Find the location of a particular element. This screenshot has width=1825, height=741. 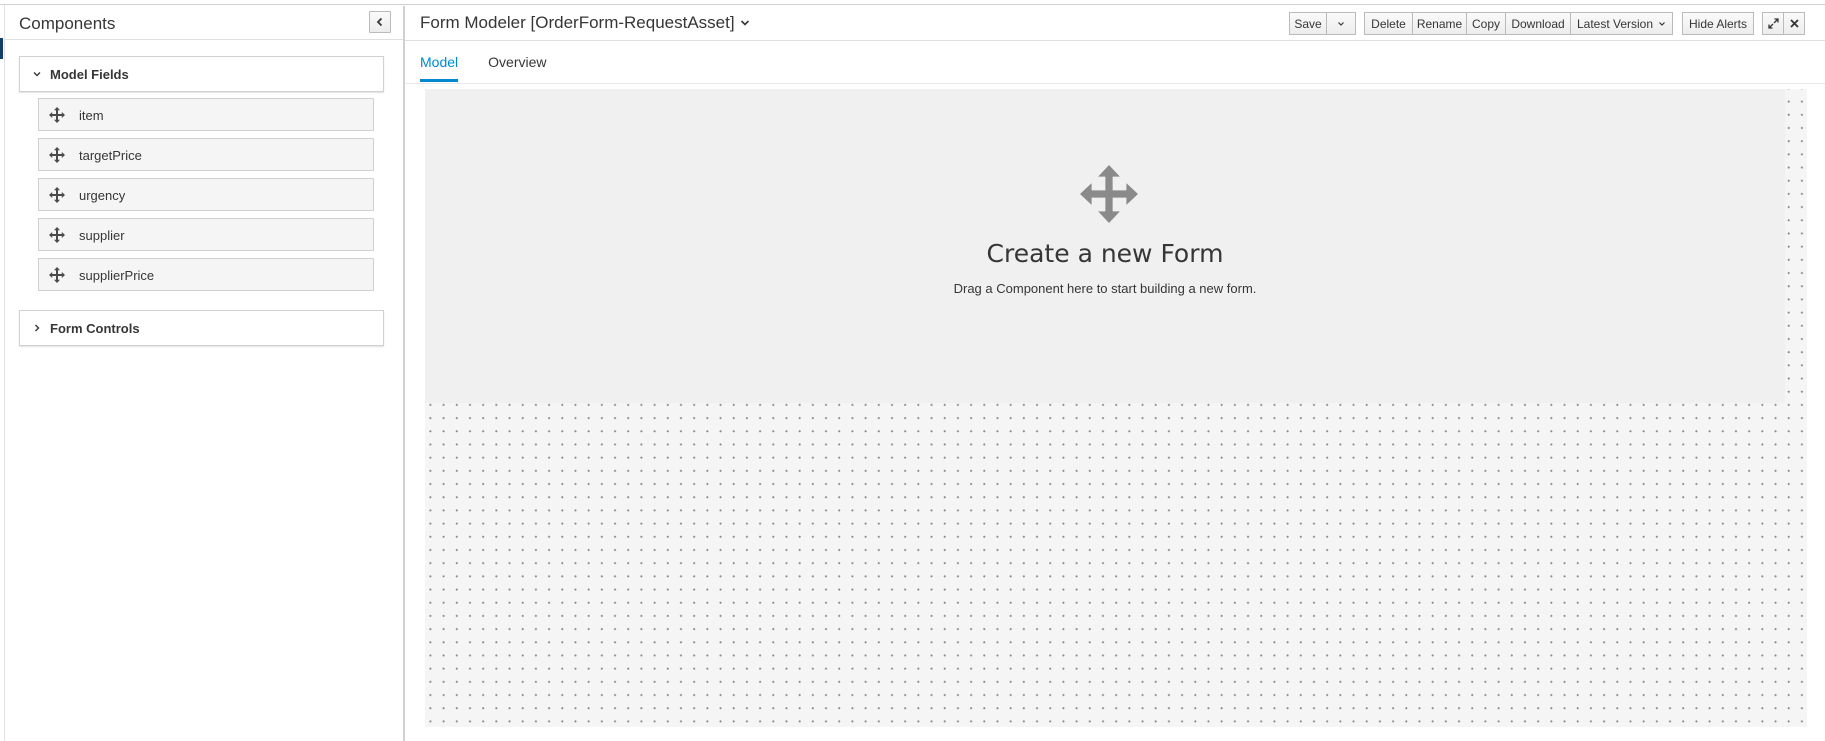

delete-button: Delete is located at coordinates (1388, 23).